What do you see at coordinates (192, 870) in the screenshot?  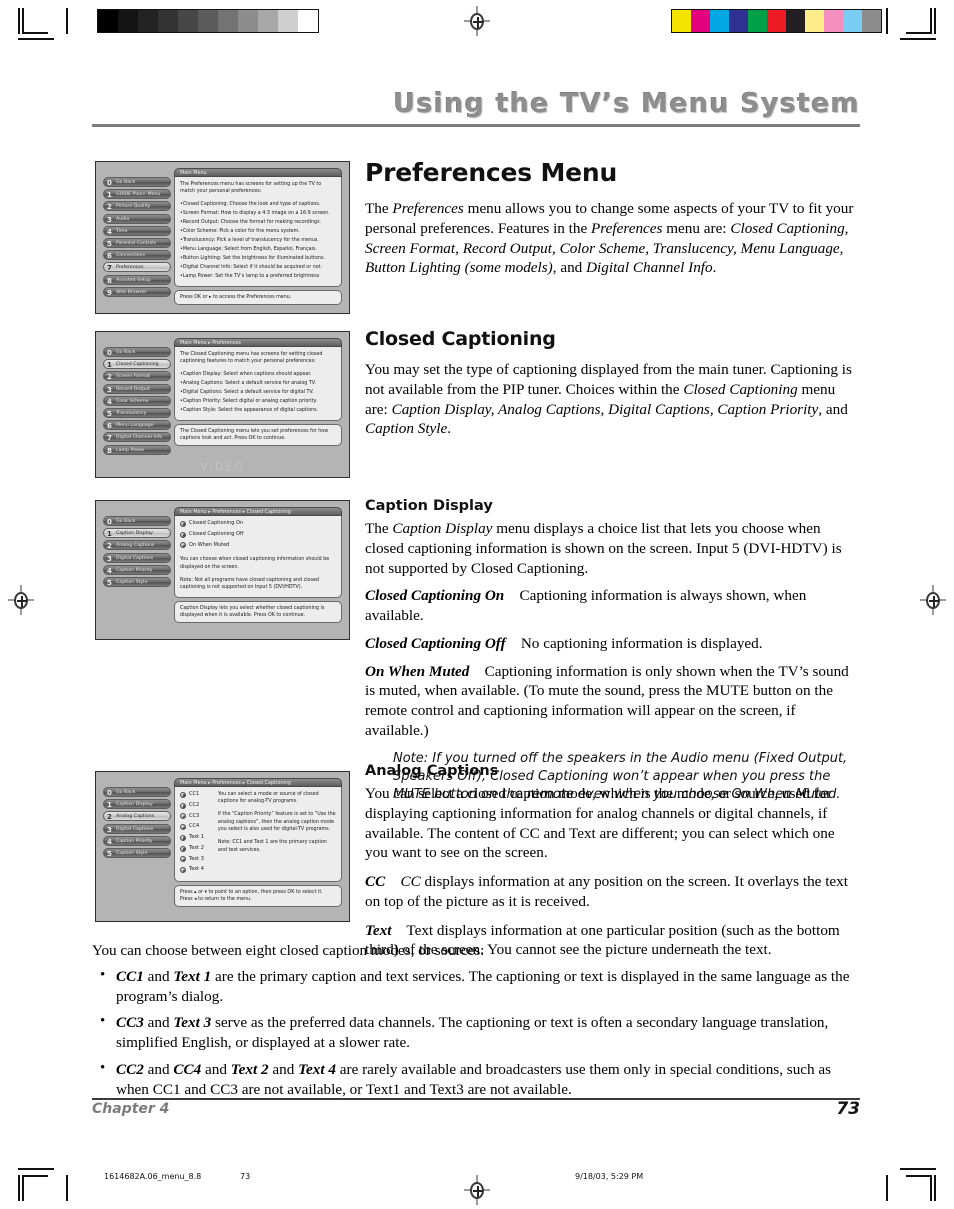 I see `radio-option: Text 4` at bounding box center [192, 870].